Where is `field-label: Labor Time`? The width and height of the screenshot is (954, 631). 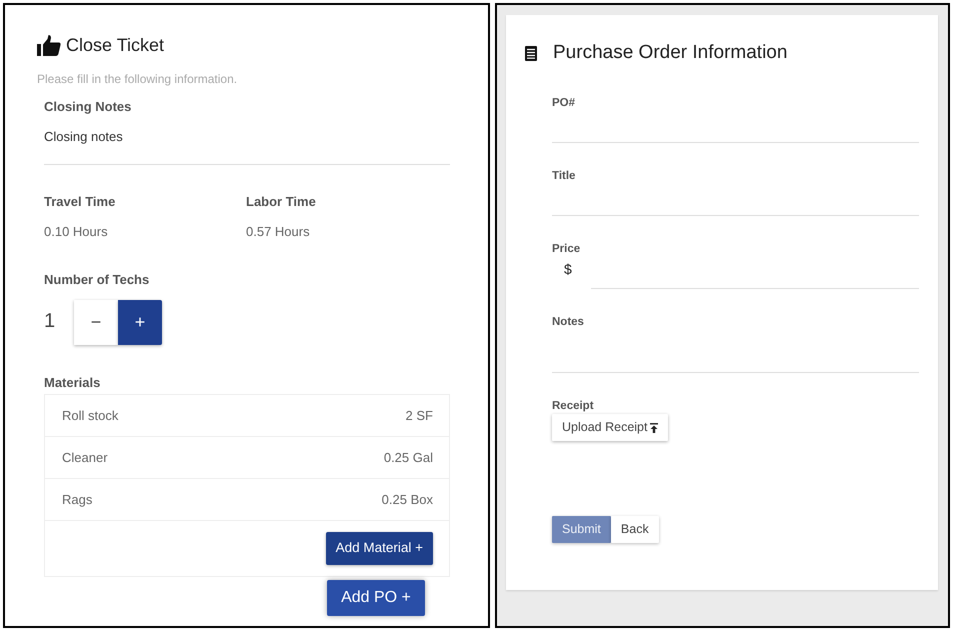 field-label: Labor Time is located at coordinates (281, 202).